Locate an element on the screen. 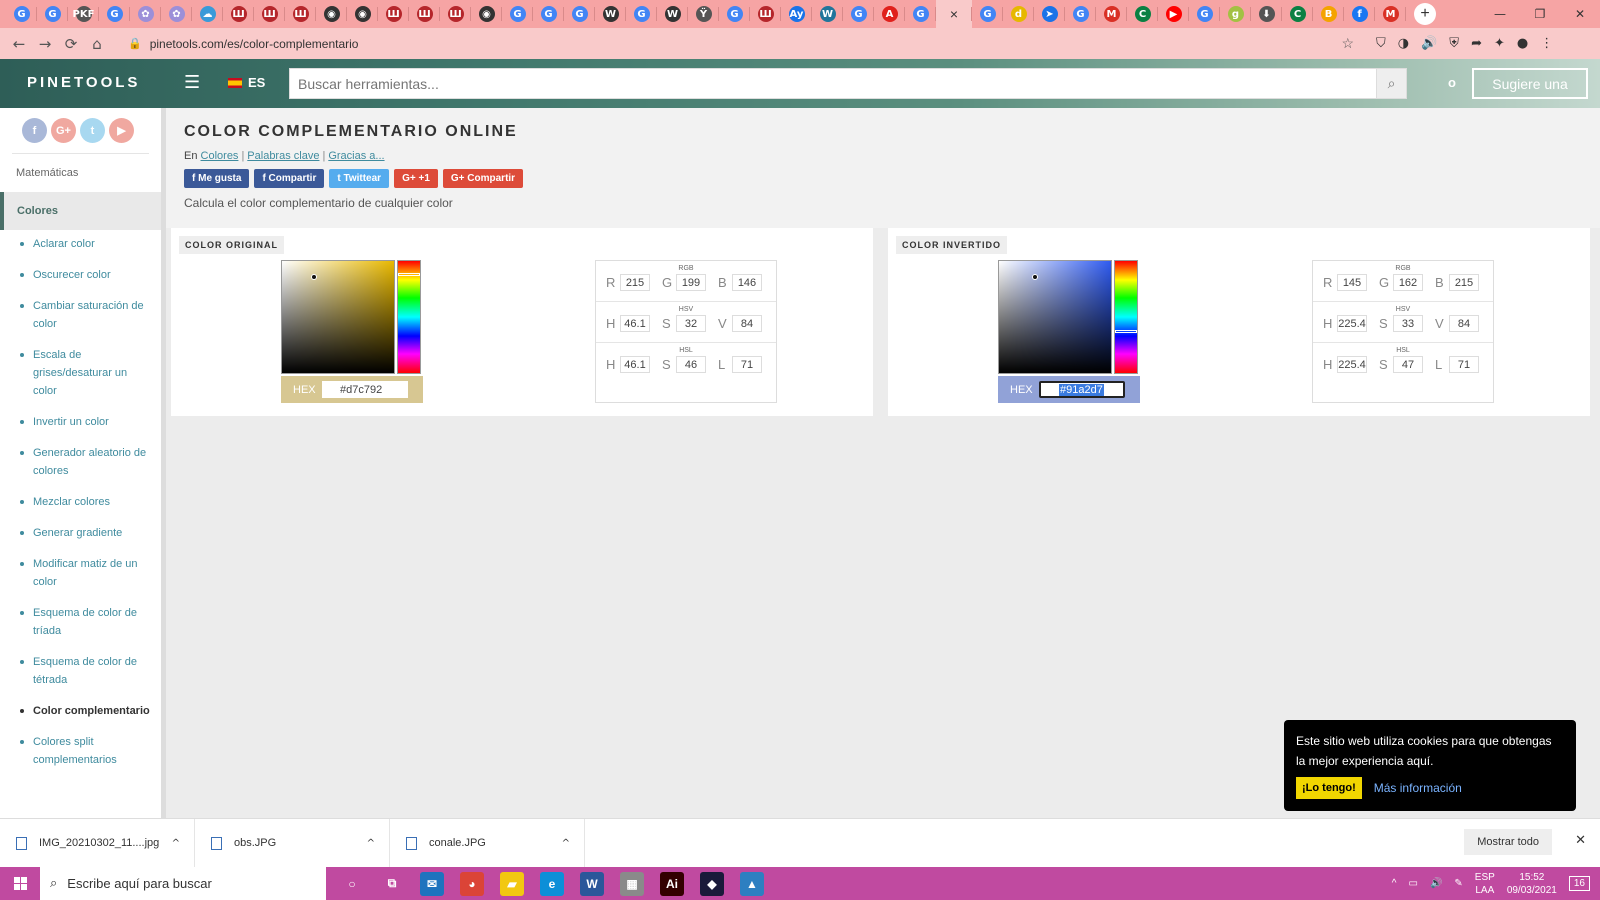 The width and height of the screenshot is (1600, 900). search-icon: ⌕ is located at coordinates (1391, 83).